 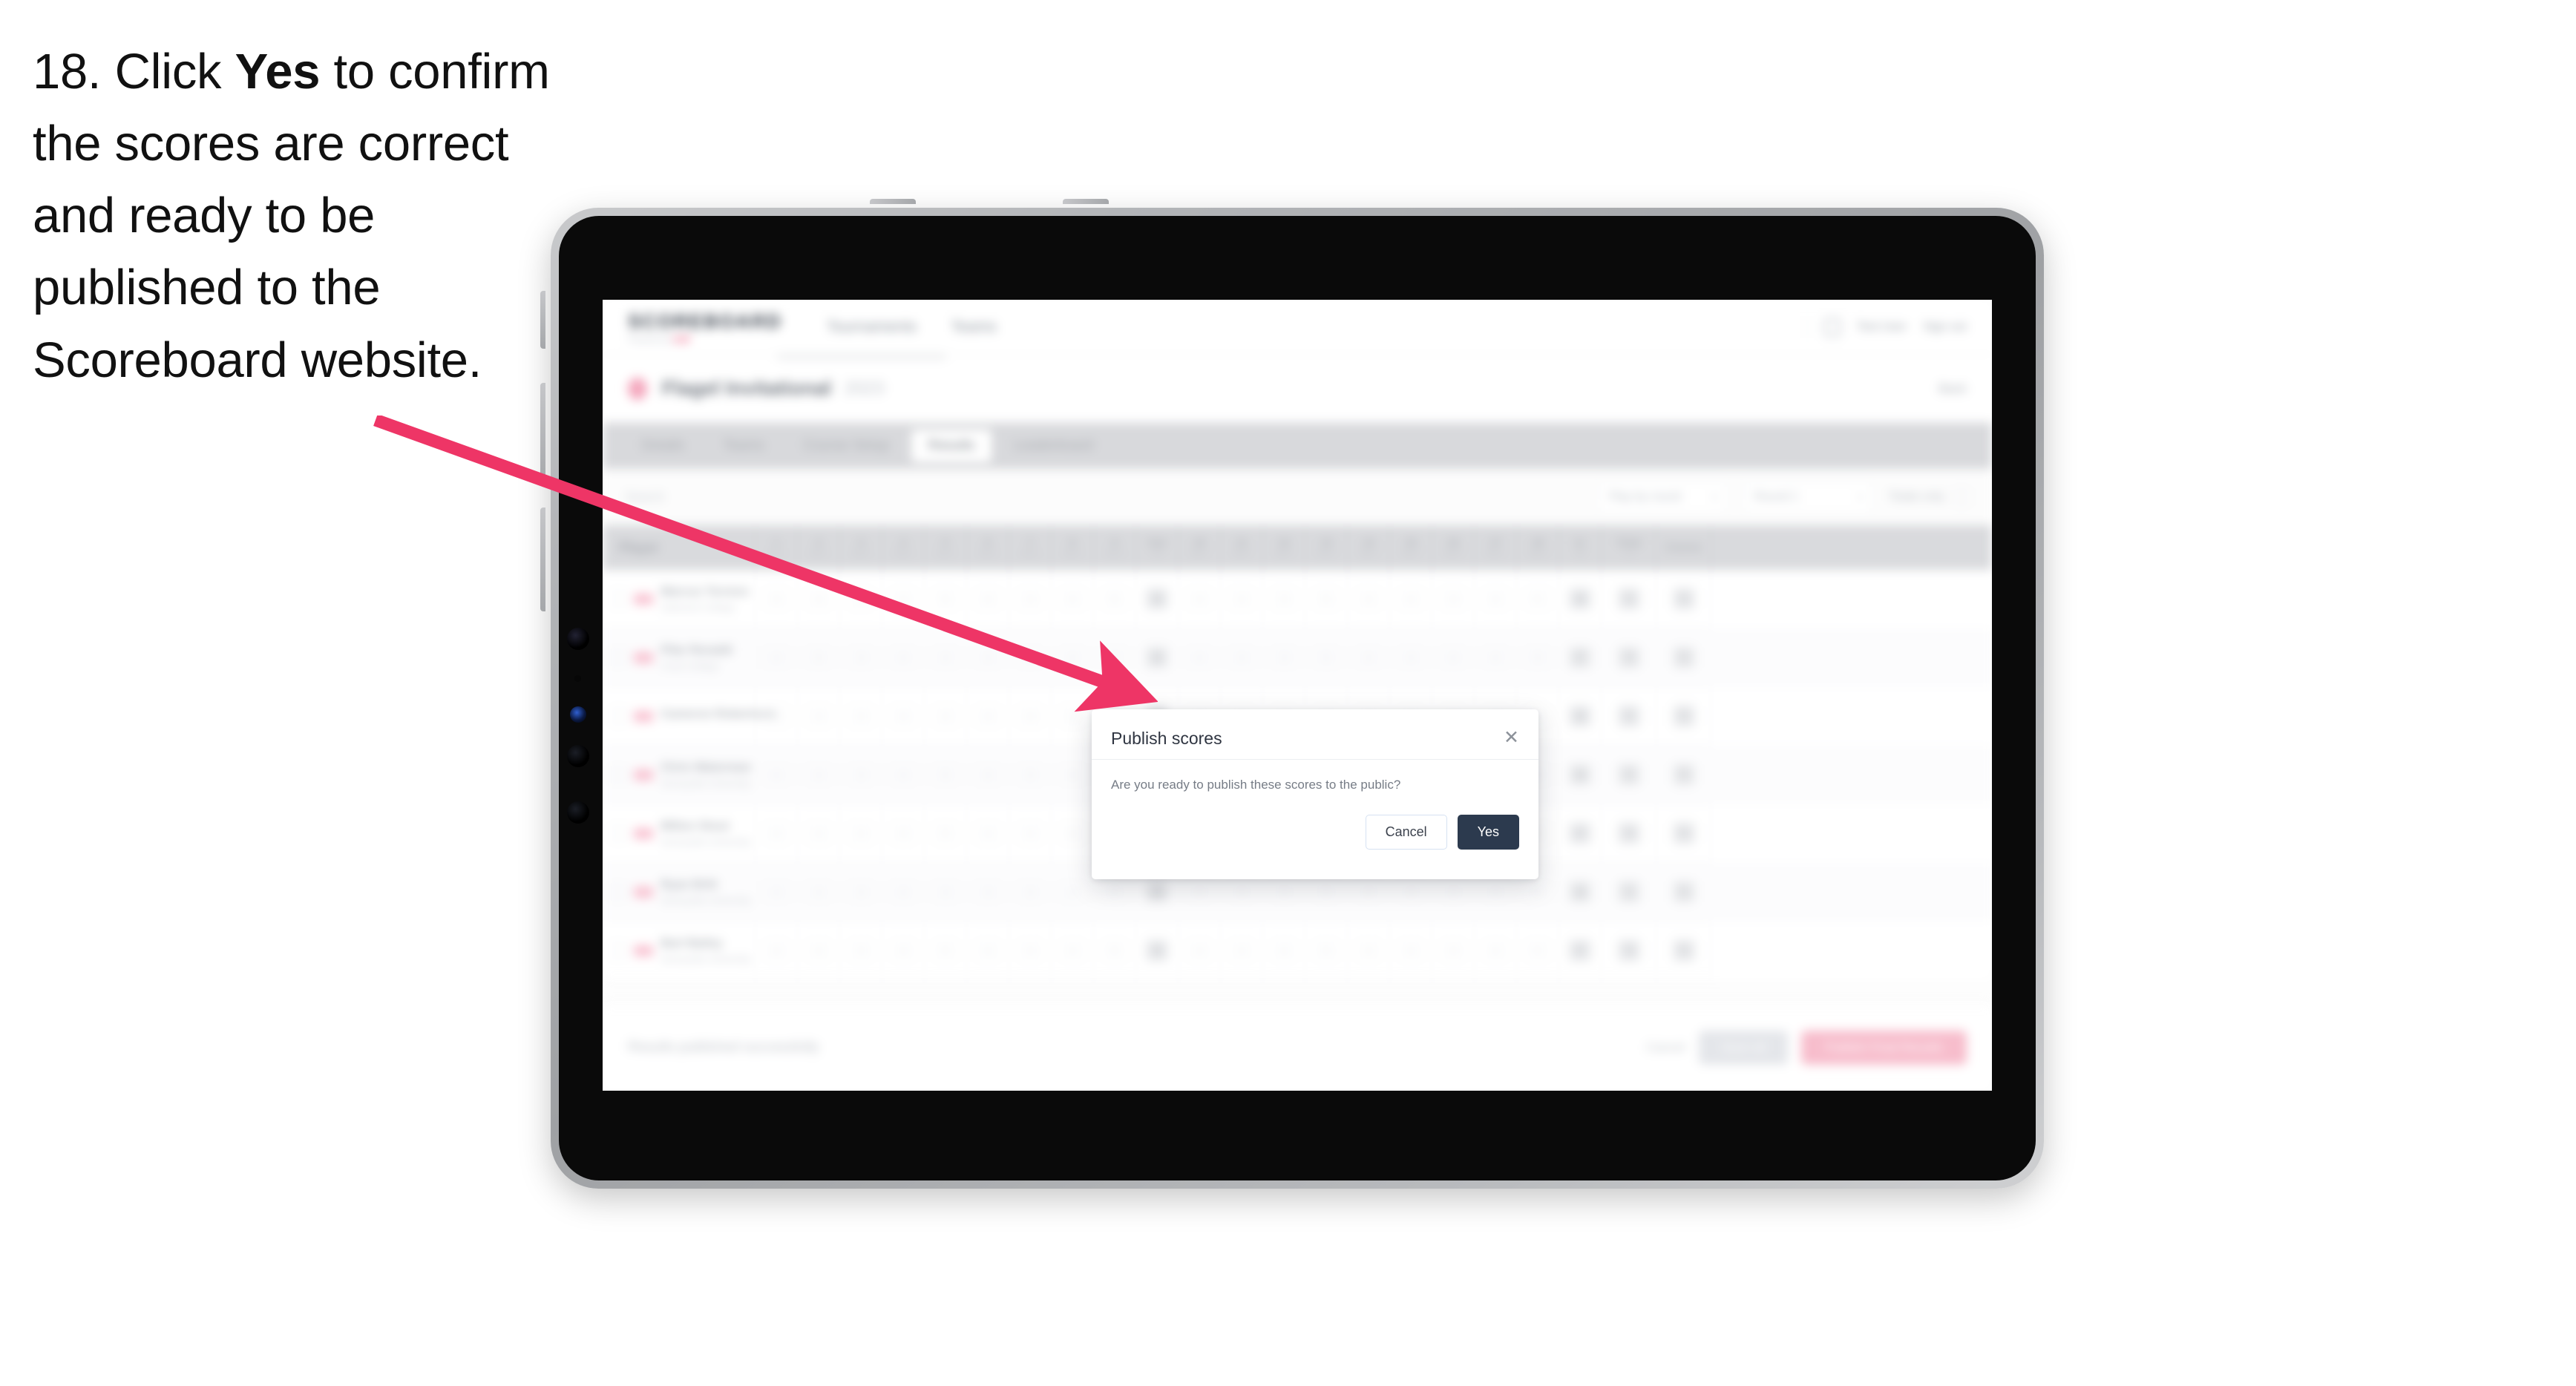 I want to click on dialog-header: Publish scores ✕, so click(x=1315, y=734).